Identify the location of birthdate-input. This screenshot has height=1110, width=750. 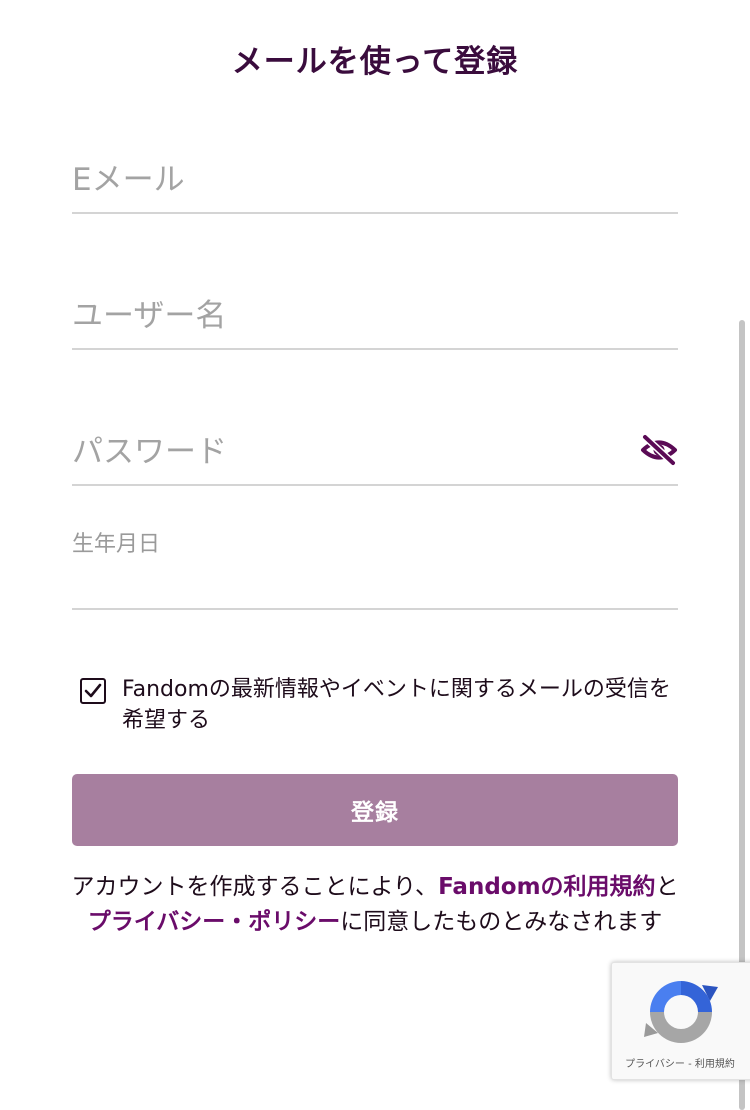
(342, 582).